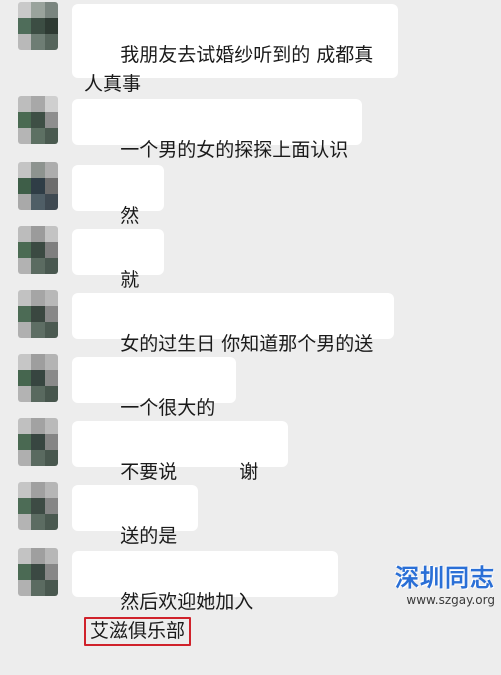 The image size is (501, 675). Describe the element at coordinates (149, 472) in the screenshot. I see `message-text: 不要说` at that location.